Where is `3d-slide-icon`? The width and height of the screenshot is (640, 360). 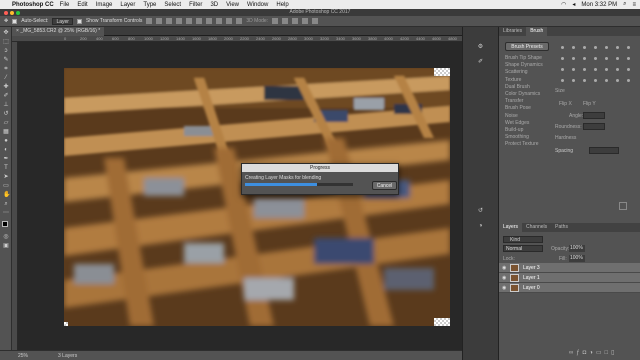
3d-slide-icon is located at coordinates (305, 21).